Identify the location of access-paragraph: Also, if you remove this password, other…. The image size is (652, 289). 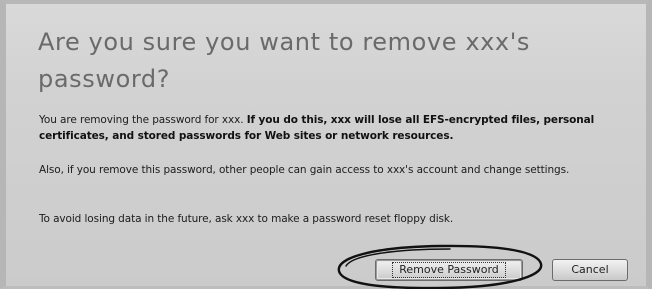
(304, 170).